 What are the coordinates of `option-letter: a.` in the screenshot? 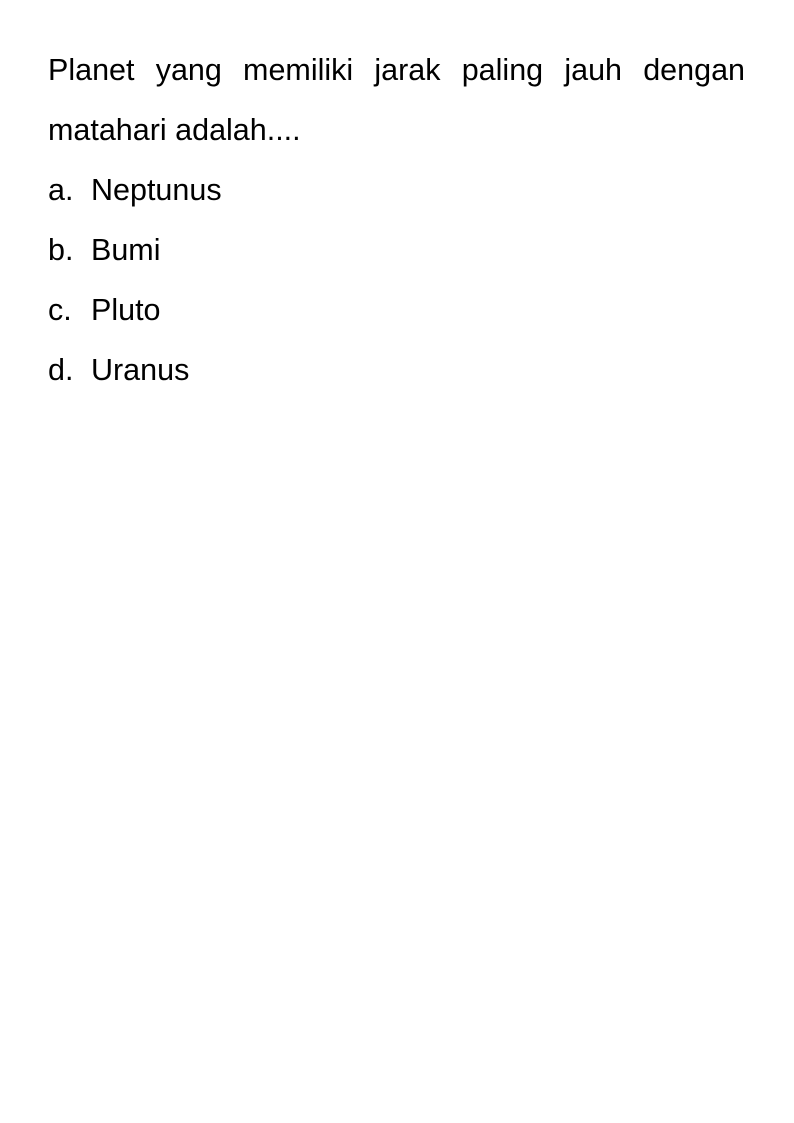 It's located at (61, 190).